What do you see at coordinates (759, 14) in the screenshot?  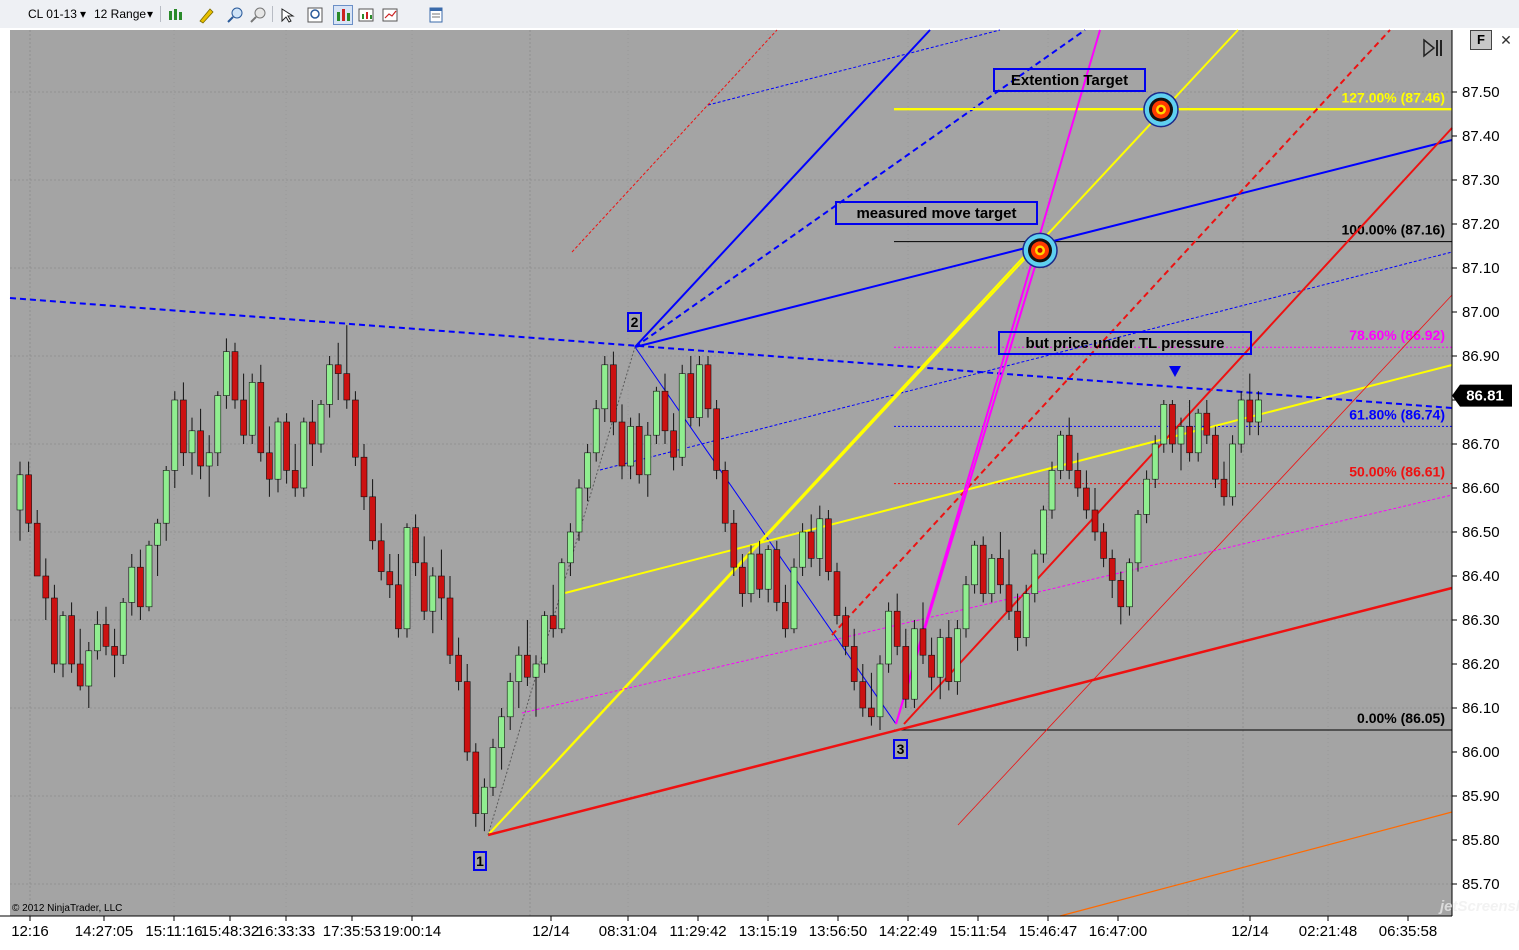 I see `chart-toolbar: CL 01-13 ▾ 12 Range ▾` at bounding box center [759, 14].